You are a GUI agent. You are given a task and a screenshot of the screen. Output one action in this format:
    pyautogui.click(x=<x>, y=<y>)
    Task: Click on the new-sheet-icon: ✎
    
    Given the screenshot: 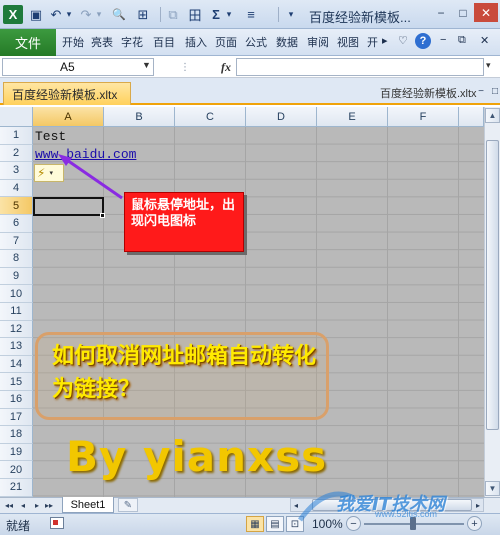 What is the action you would take?
    pyautogui.click(x=128, y=505)
    